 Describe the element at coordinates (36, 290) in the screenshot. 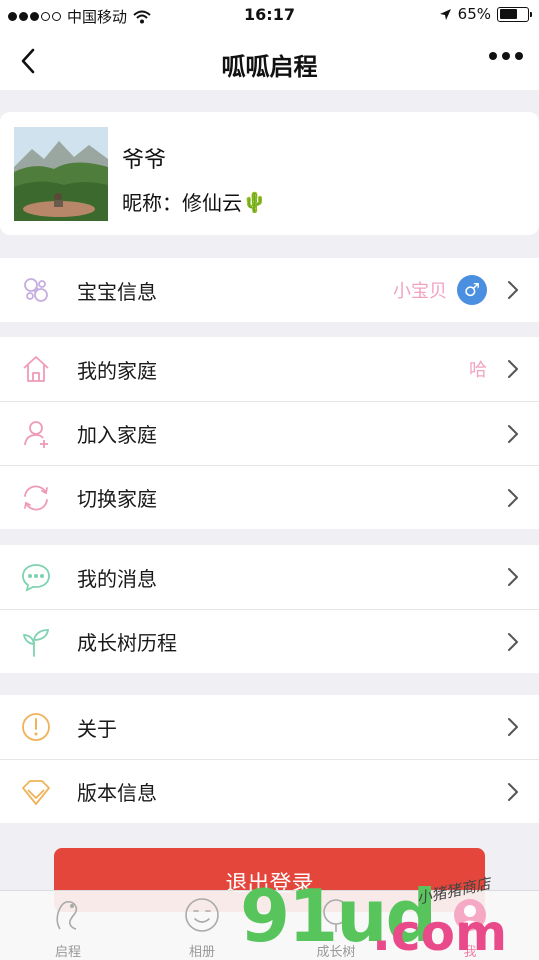

I see `pacifier-icon` at that location.